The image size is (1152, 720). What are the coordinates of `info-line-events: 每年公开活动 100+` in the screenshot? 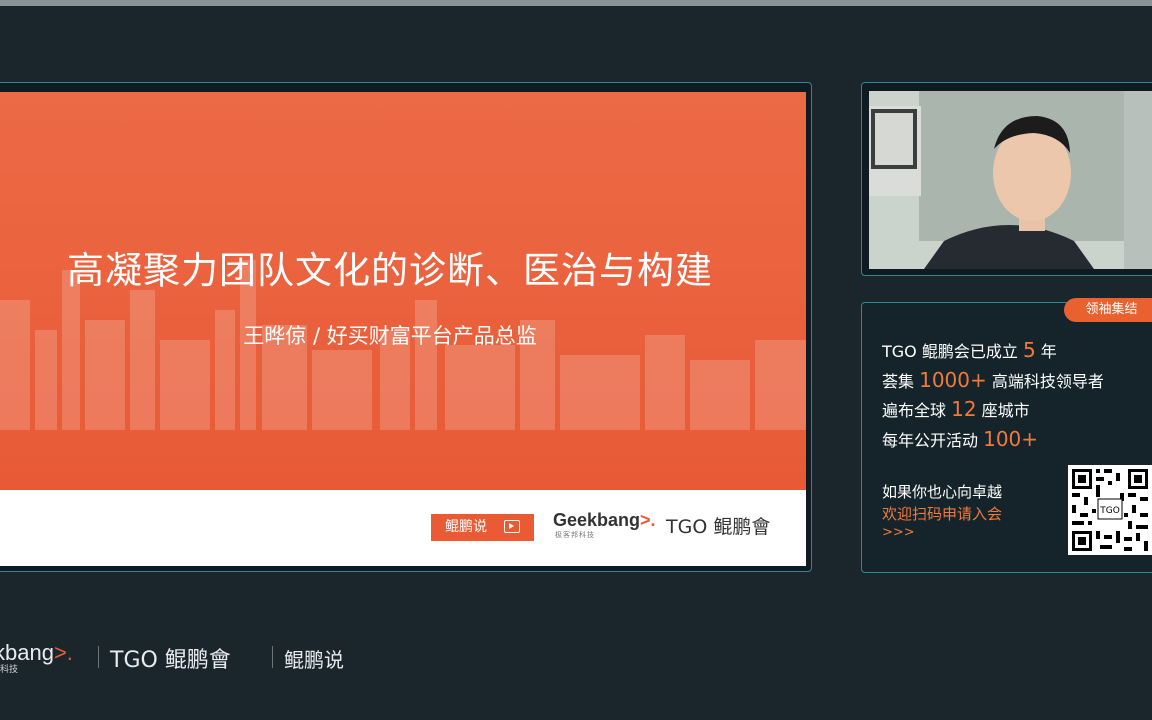 It's located at (960, 439).